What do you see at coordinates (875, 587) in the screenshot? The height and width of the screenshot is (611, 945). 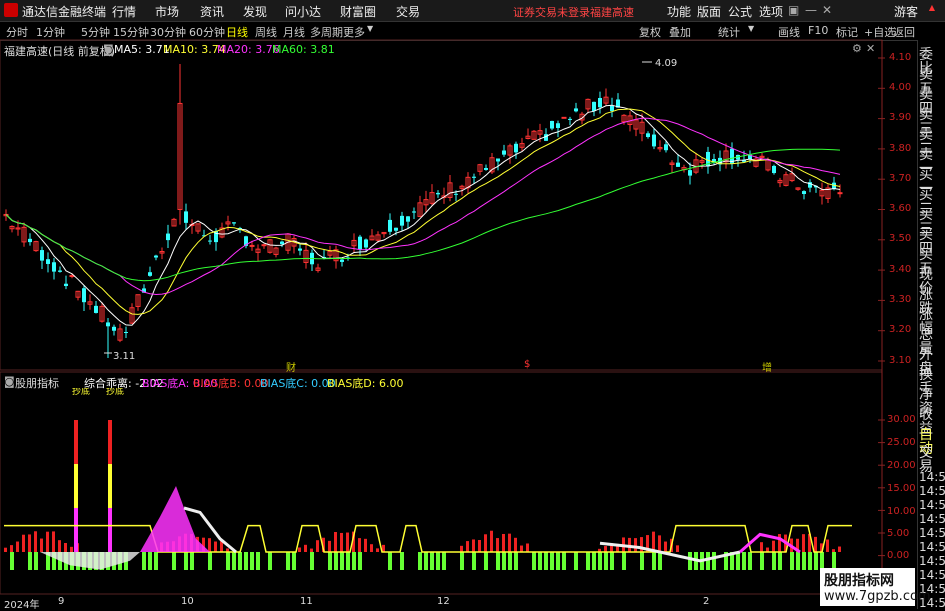 I see `watermark: 股朋指标网 www.7gpzb.com` at bounding box center [875, 587].